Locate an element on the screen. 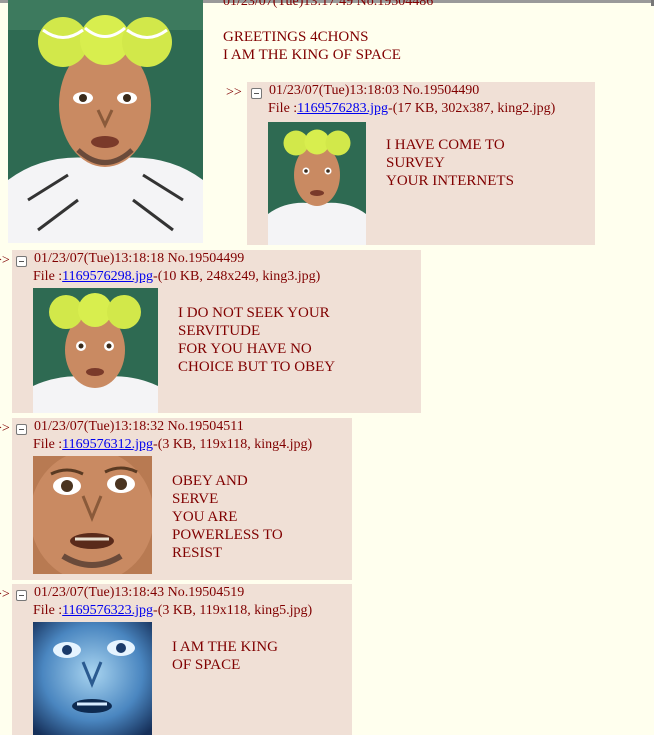 This screenshot has height=735, width=654. post-header: 01/23/07(Tue)13:18:32 No.19504511 is located at coordinates (139, 427).